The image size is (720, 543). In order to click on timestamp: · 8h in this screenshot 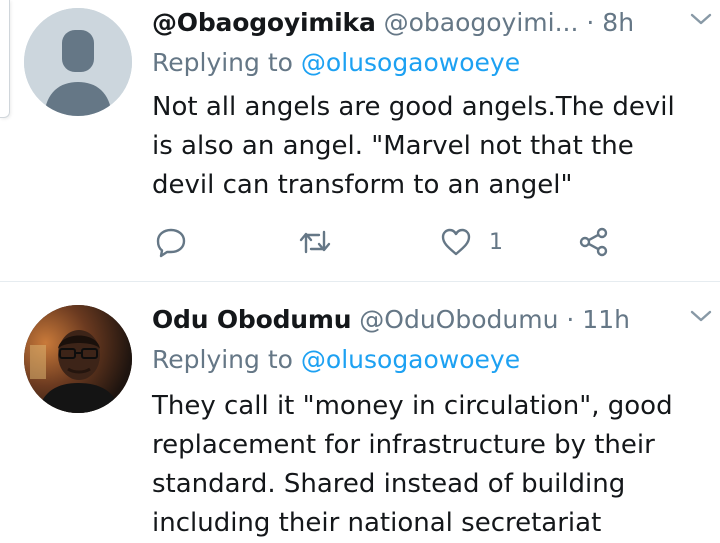, I will do `click(610, 22)`.